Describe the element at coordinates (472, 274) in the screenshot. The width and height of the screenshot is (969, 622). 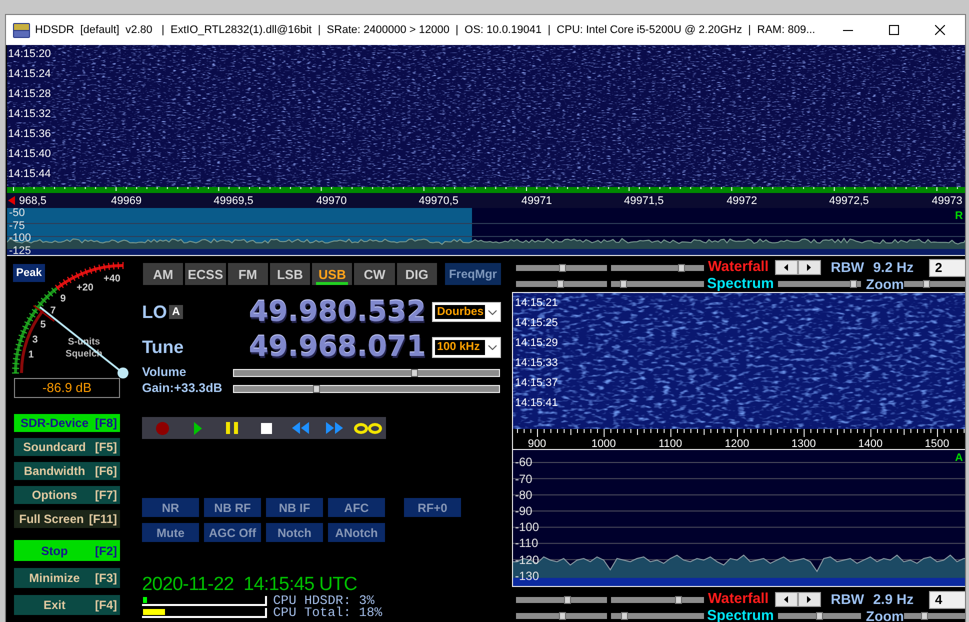
I see `freq-manager-button: FreqMgr` at that location.